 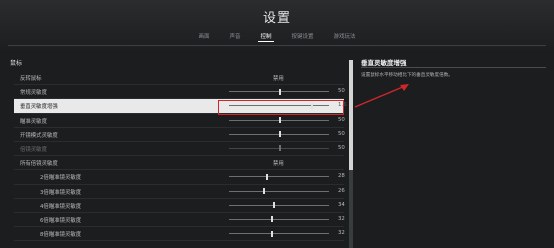 I want to click on tab-graphics: 画面, so click(x=203, y=36).